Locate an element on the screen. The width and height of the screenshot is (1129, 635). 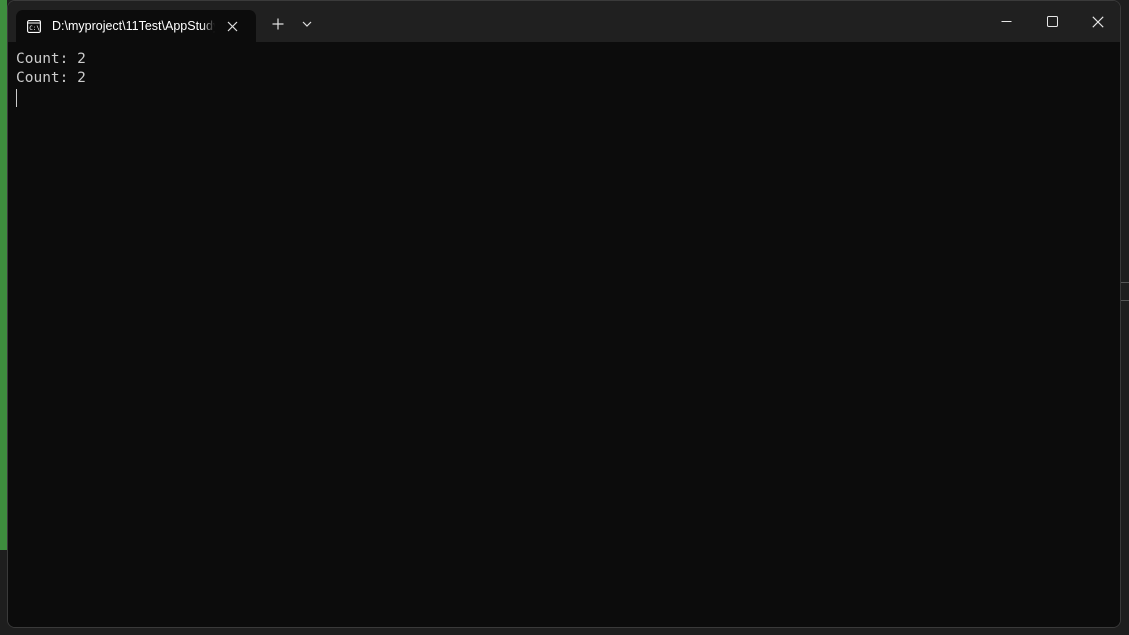
svg-text: C:\ is located at coordinates (34, 28).